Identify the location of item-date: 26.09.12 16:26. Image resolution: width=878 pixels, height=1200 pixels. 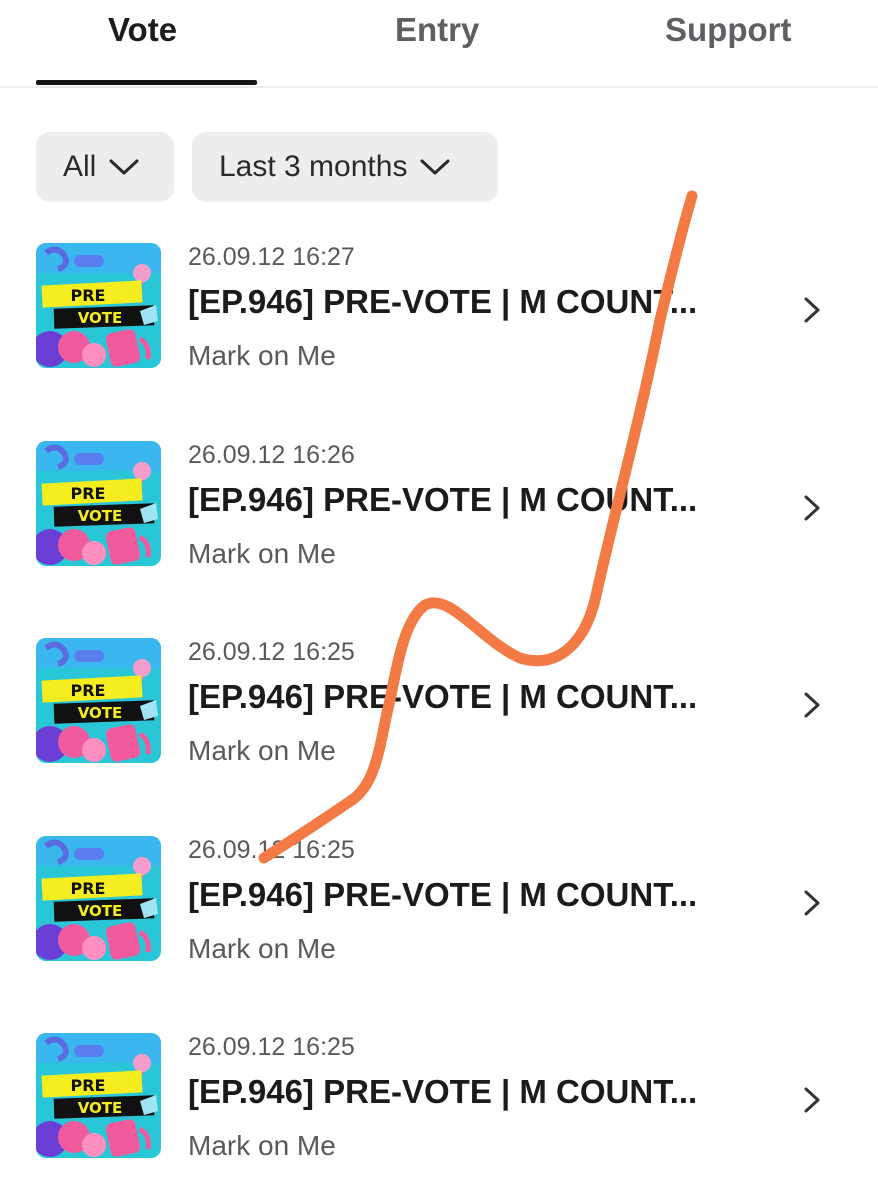
(271, 455).